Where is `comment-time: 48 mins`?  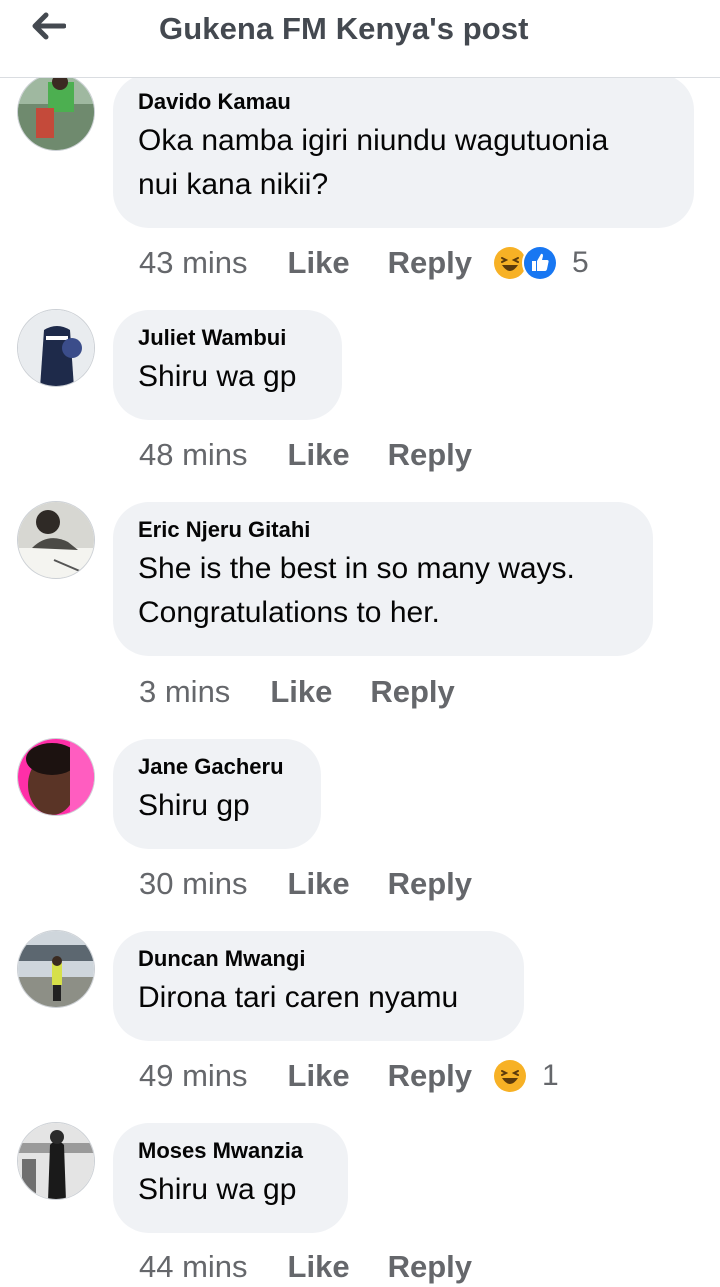
comment-time: 48 mins is located at coordinates (193, 455).